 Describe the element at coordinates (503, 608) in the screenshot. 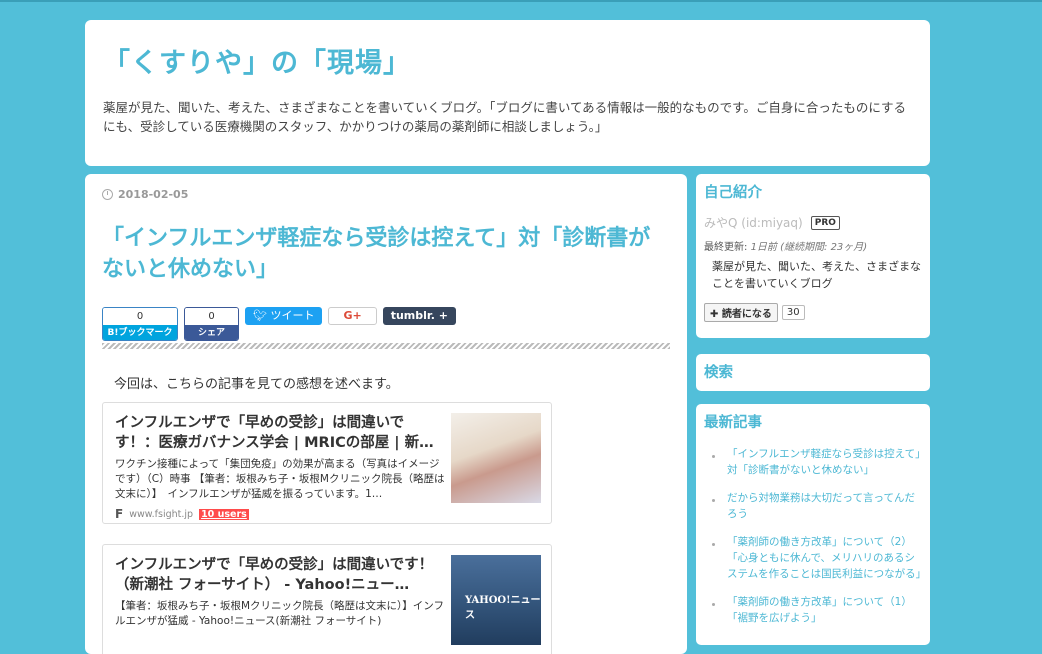

I see `yahoo-logo: YAHOO!ニュース` at that location.